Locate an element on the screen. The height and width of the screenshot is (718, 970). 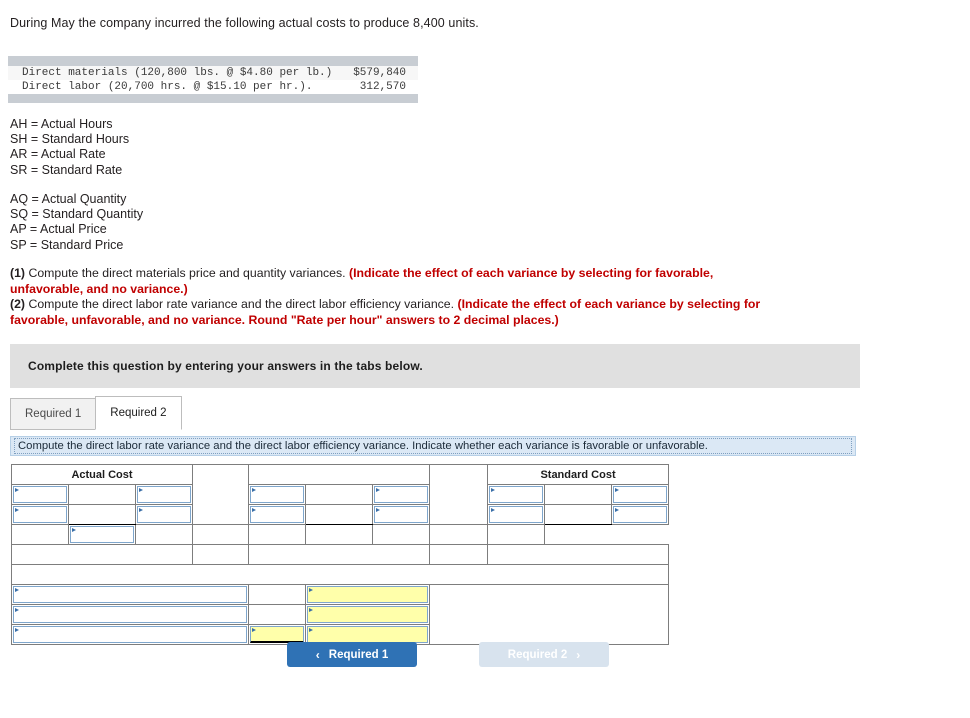
cell-var-standard is located at coordinates (578, 554).